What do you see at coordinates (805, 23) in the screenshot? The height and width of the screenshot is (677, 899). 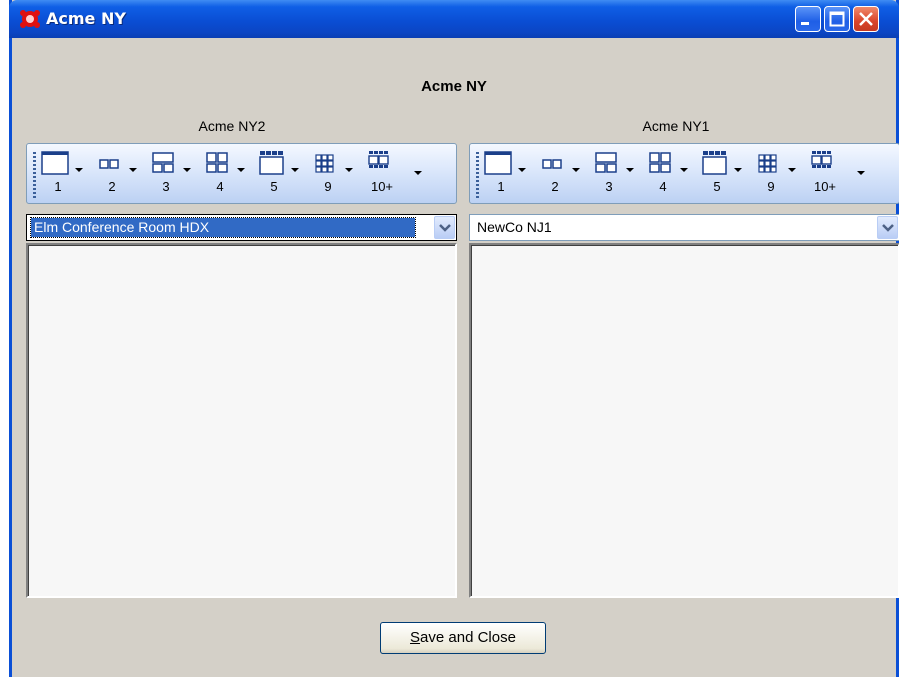 I see `minimize-icon` at bounding box center [805, 23].